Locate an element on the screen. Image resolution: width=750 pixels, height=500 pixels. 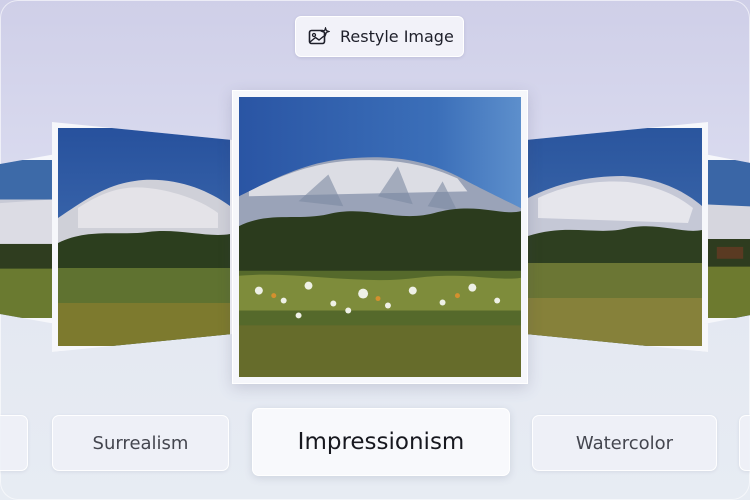
image-sparkle-icon is located at coordinates (319, 36).